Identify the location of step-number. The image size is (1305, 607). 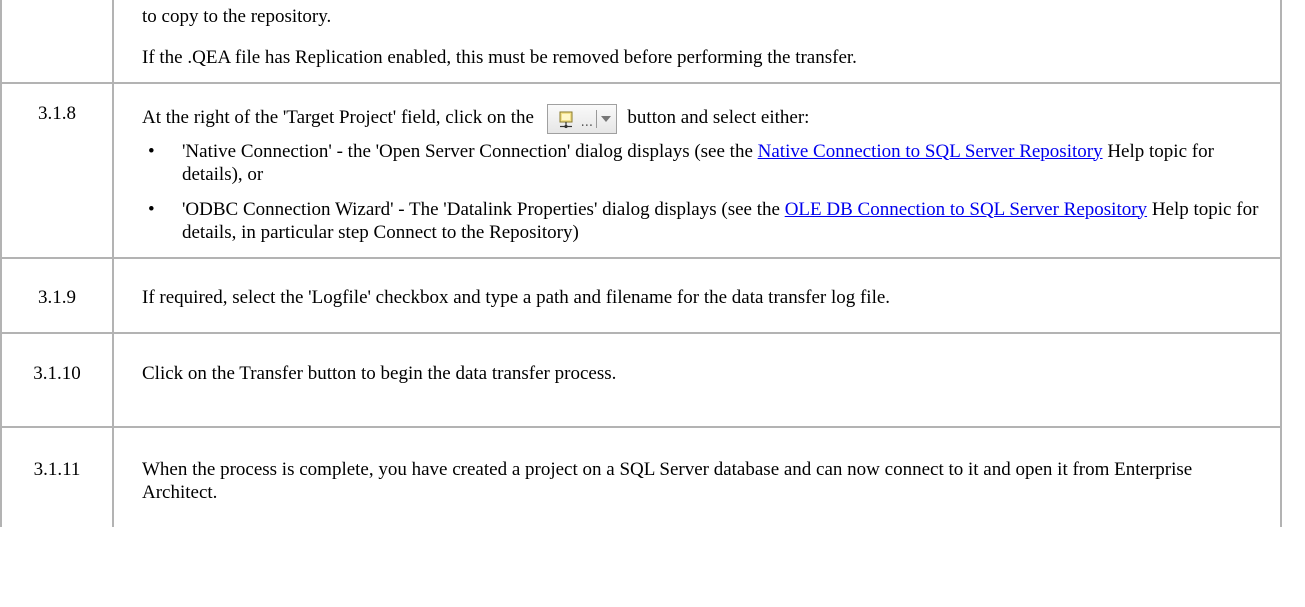
(57, 42).